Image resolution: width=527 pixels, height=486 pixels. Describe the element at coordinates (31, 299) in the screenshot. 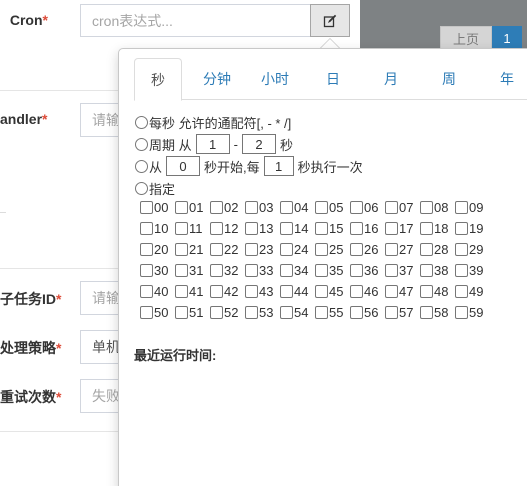

I see `child-job-label: 子任务ID*` at that location.